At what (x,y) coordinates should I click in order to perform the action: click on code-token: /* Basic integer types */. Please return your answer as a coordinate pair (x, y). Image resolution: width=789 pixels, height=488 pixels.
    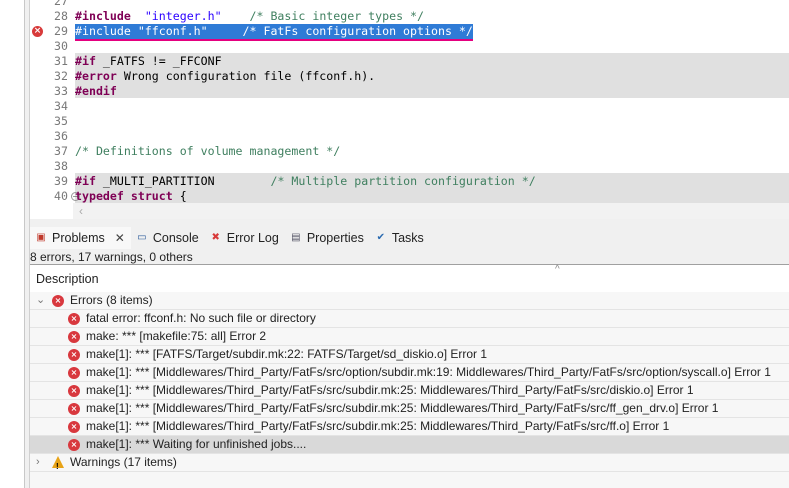
    Looking at the image, I should click on (337, 15).